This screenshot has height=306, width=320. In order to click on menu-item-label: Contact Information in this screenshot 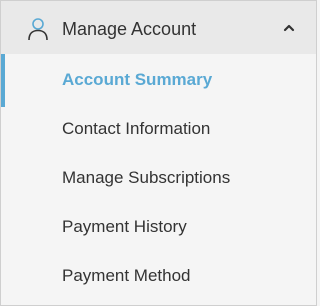, I will do `click(136, 128)`.